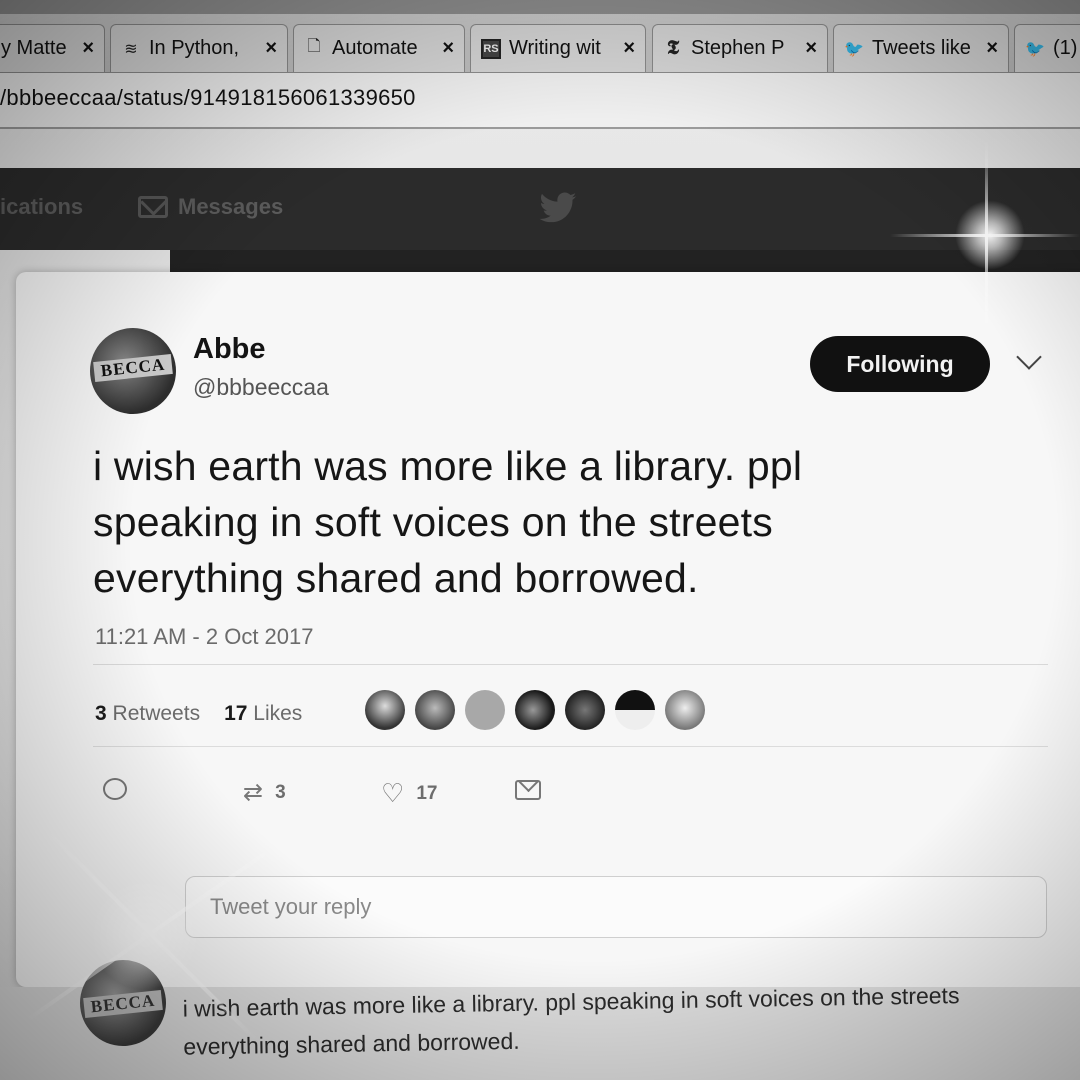 The image size is (1080, 1080). What do you see at coordinates (375, 48) in the screenshot?
I see `tab-title: Automate` at bounding box center [375, 48].